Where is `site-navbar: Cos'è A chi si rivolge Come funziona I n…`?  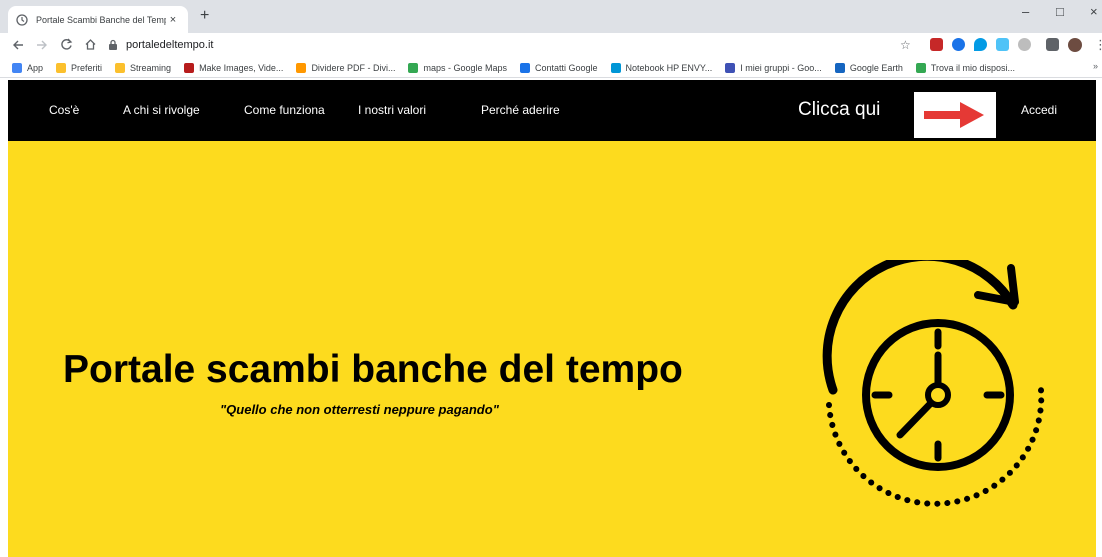
site-navbar: Cos'è A chi si rivolge Come funziona I n… is located at coordinates (552, 110).